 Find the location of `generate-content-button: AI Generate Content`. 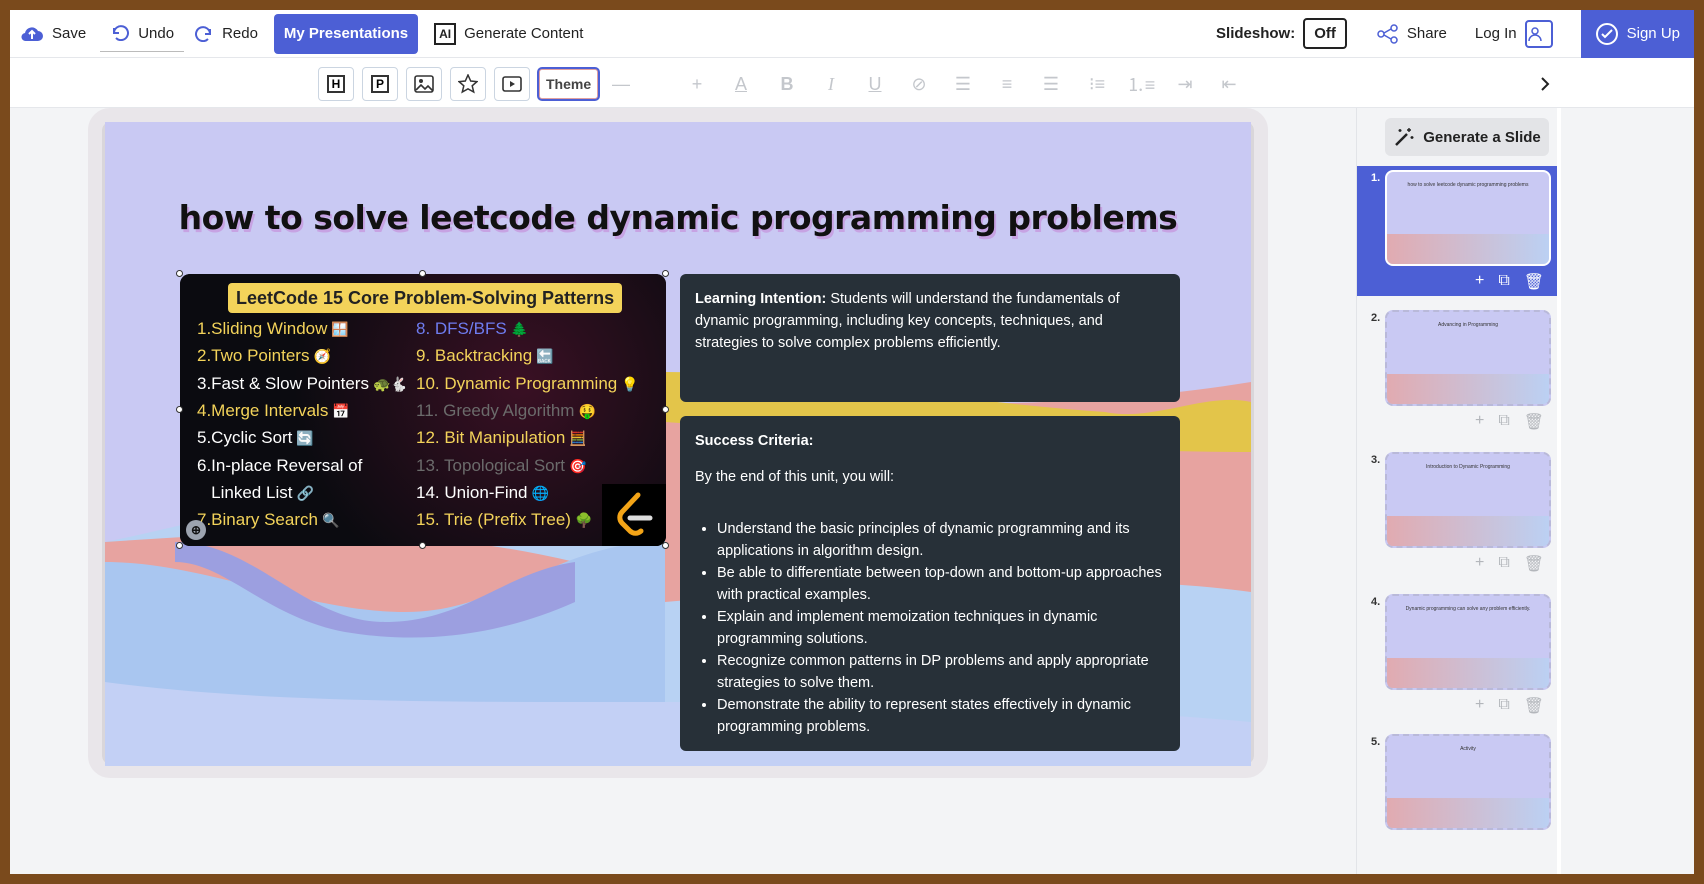

generate-content-button: AI Generate Content is located at coordinates (508, 34).